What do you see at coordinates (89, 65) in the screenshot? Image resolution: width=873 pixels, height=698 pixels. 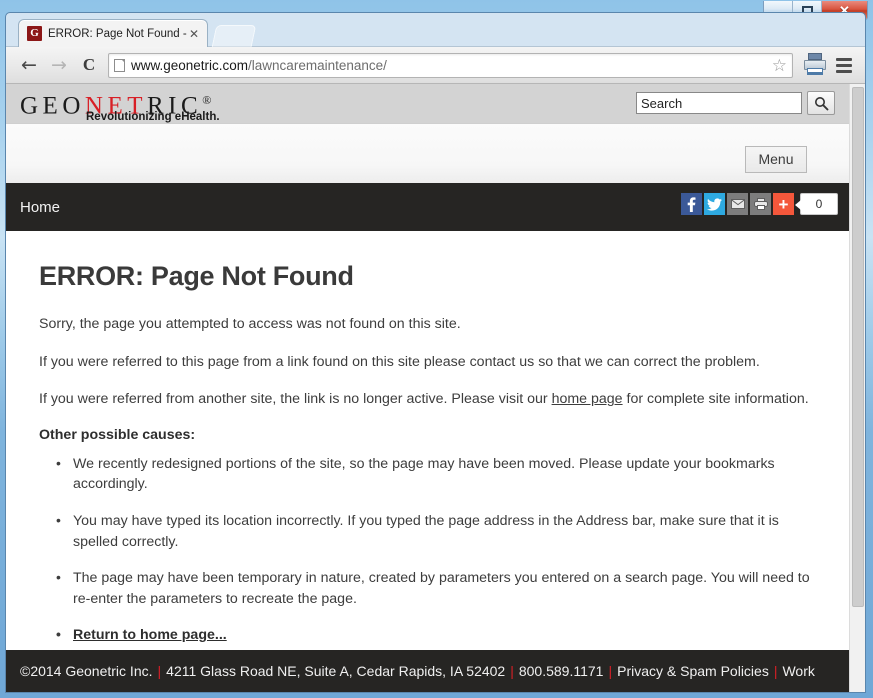 I see `reload-button: C` at bounding box center [89, 65].